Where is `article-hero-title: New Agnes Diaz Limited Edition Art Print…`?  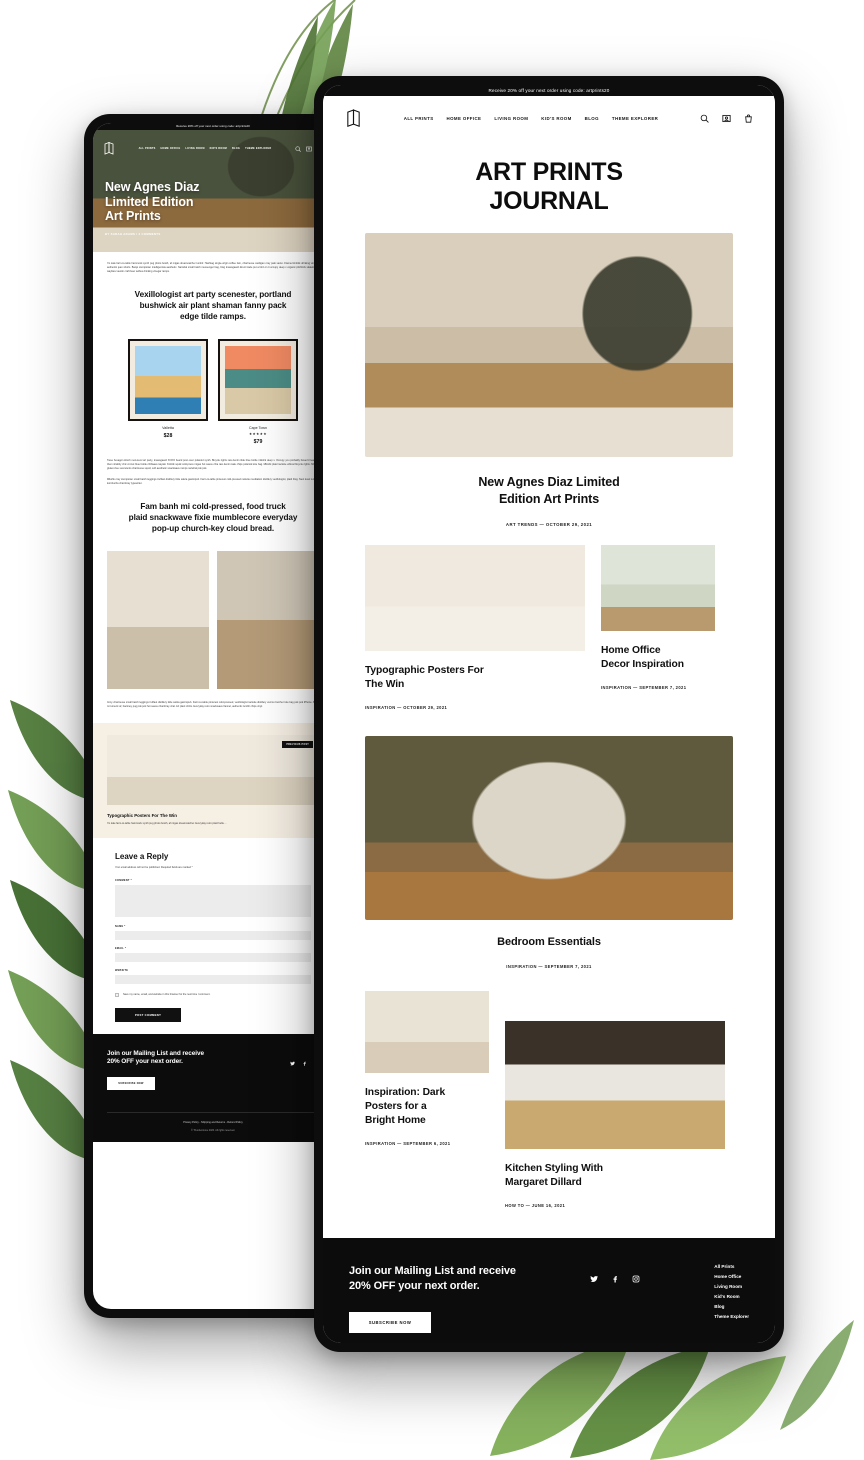
article-hero-title: New Agnes Diaz Limited Edition Art Print… is located at coordinates (152, 201).